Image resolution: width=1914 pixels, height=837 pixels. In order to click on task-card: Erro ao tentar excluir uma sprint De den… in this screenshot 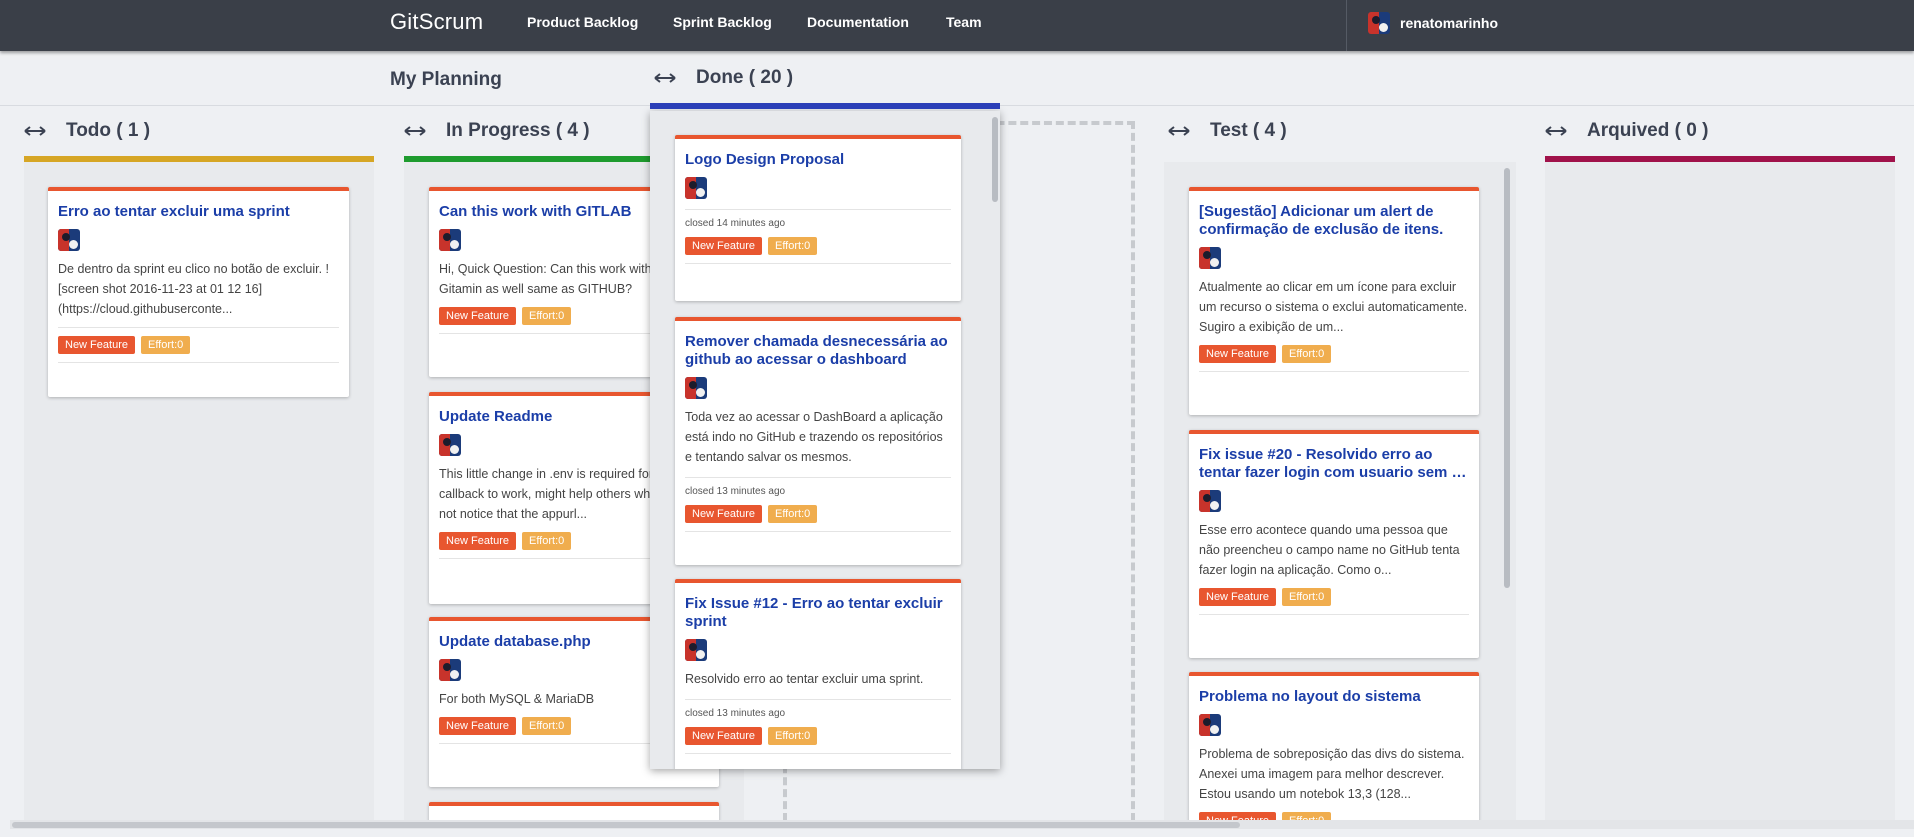, I will do `click(198, 292)`.